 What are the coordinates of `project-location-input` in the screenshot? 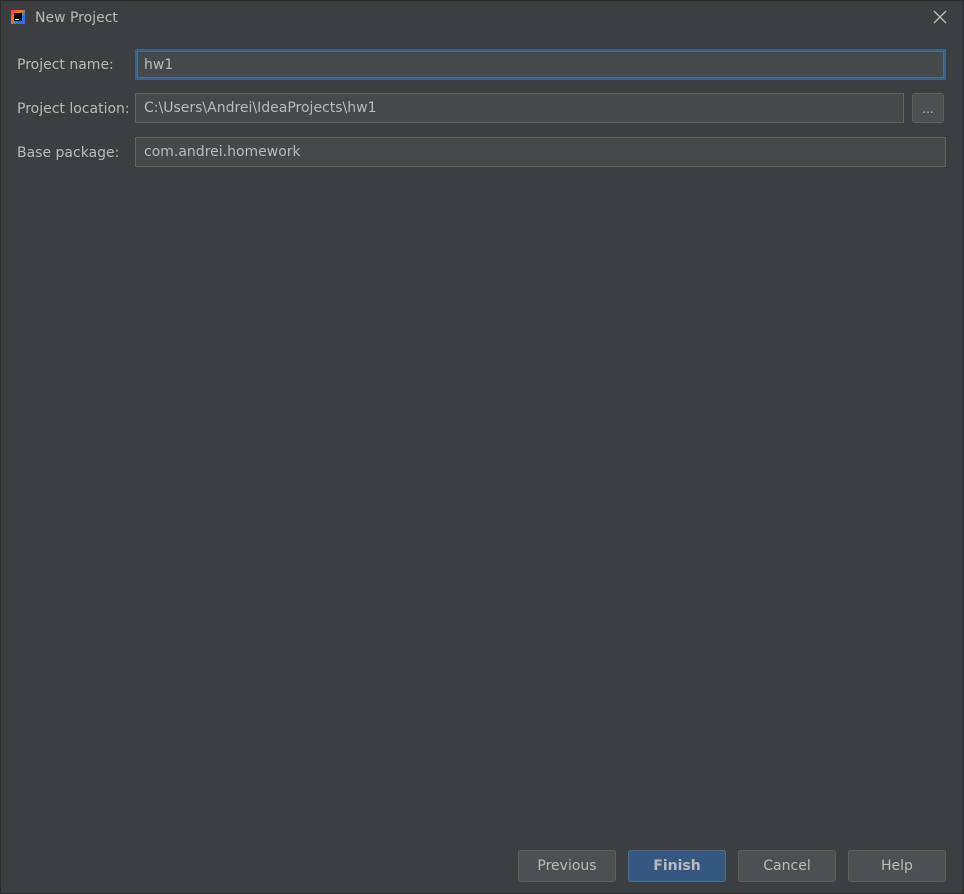 It's located at (519, 108).